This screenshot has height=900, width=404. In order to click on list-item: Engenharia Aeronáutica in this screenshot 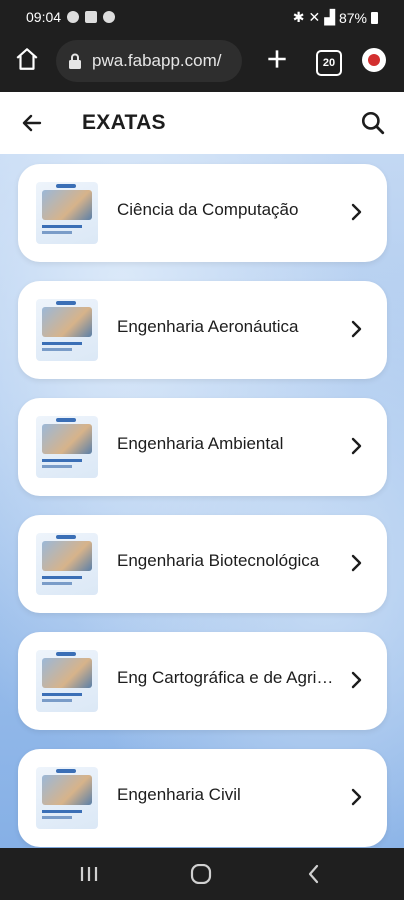, I will do `click(202, 330)`.